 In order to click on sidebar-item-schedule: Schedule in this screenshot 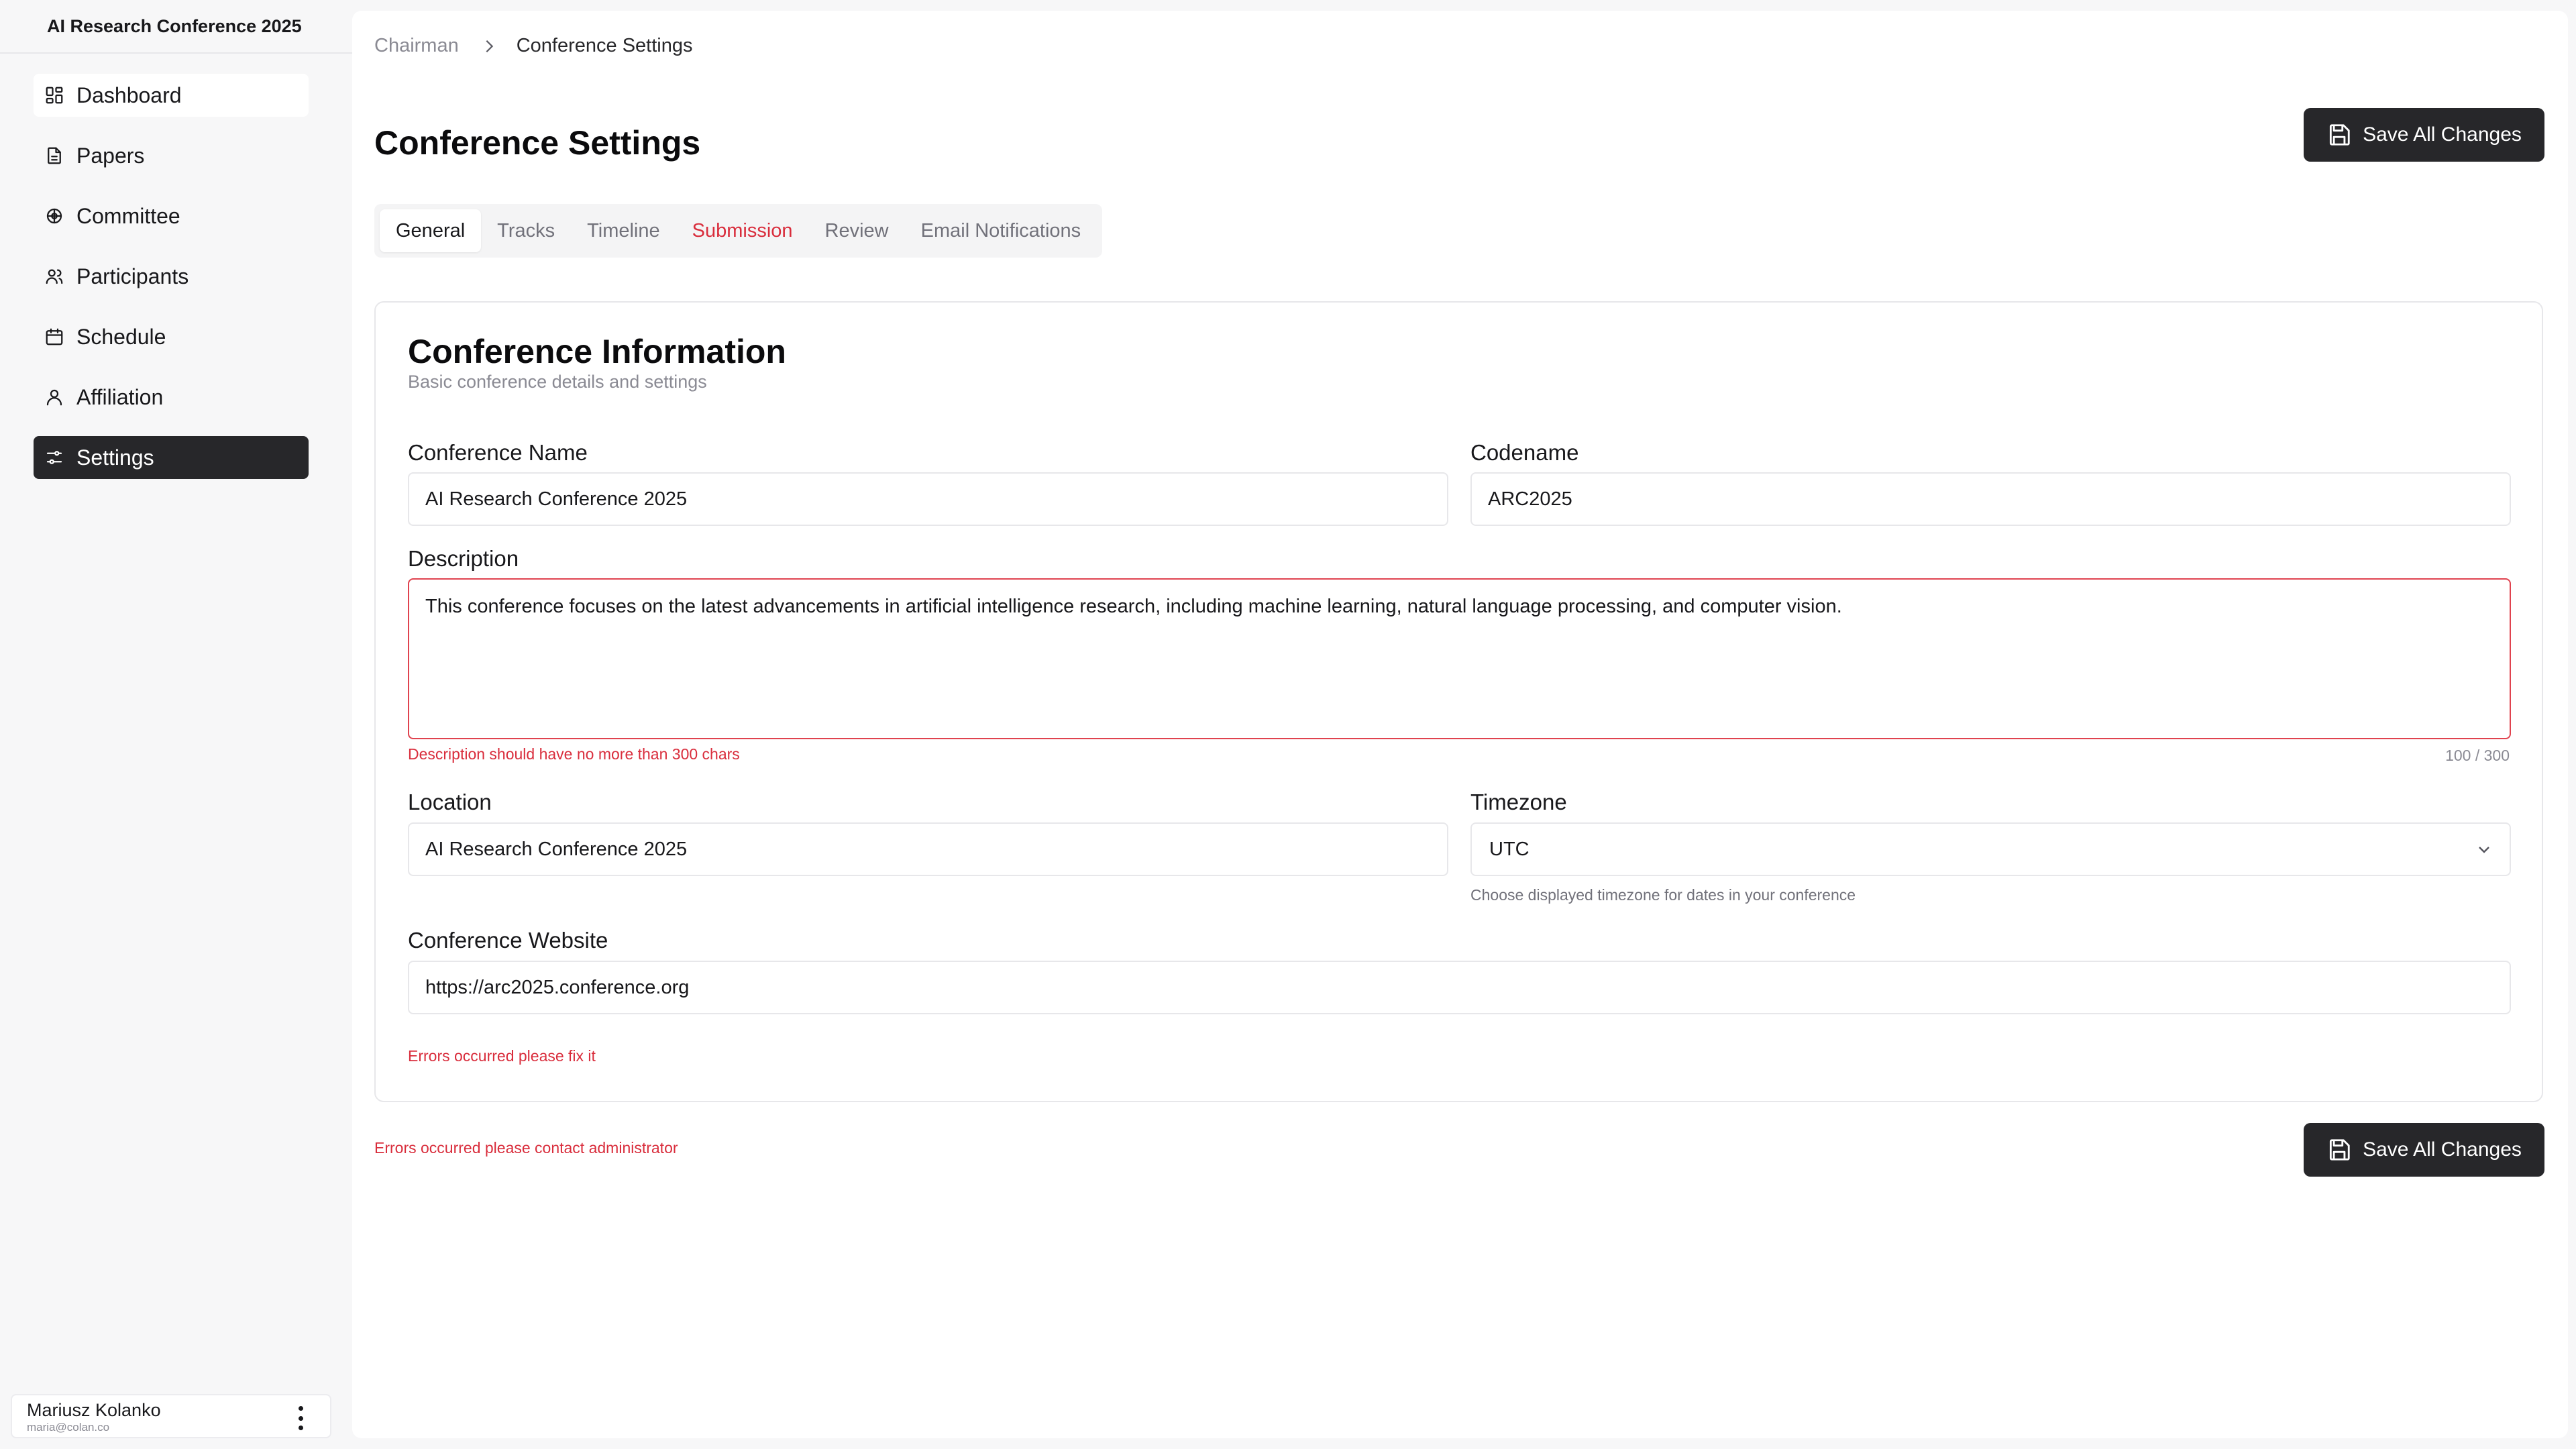, I will do `click(171, 336)`.